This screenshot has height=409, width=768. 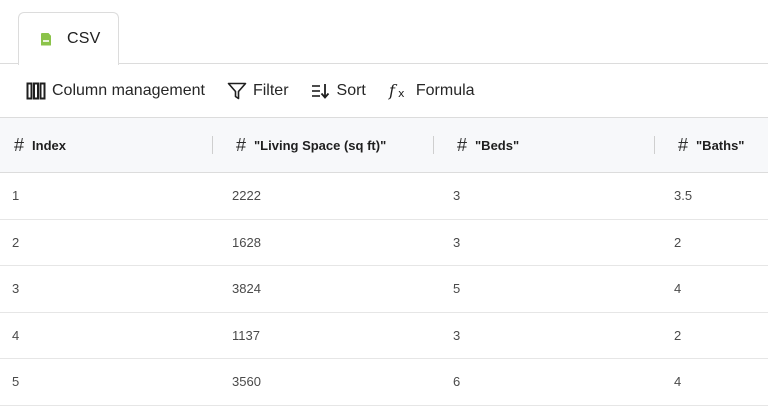 I want to click on file-csv-icon, so click(x=46, y=39).